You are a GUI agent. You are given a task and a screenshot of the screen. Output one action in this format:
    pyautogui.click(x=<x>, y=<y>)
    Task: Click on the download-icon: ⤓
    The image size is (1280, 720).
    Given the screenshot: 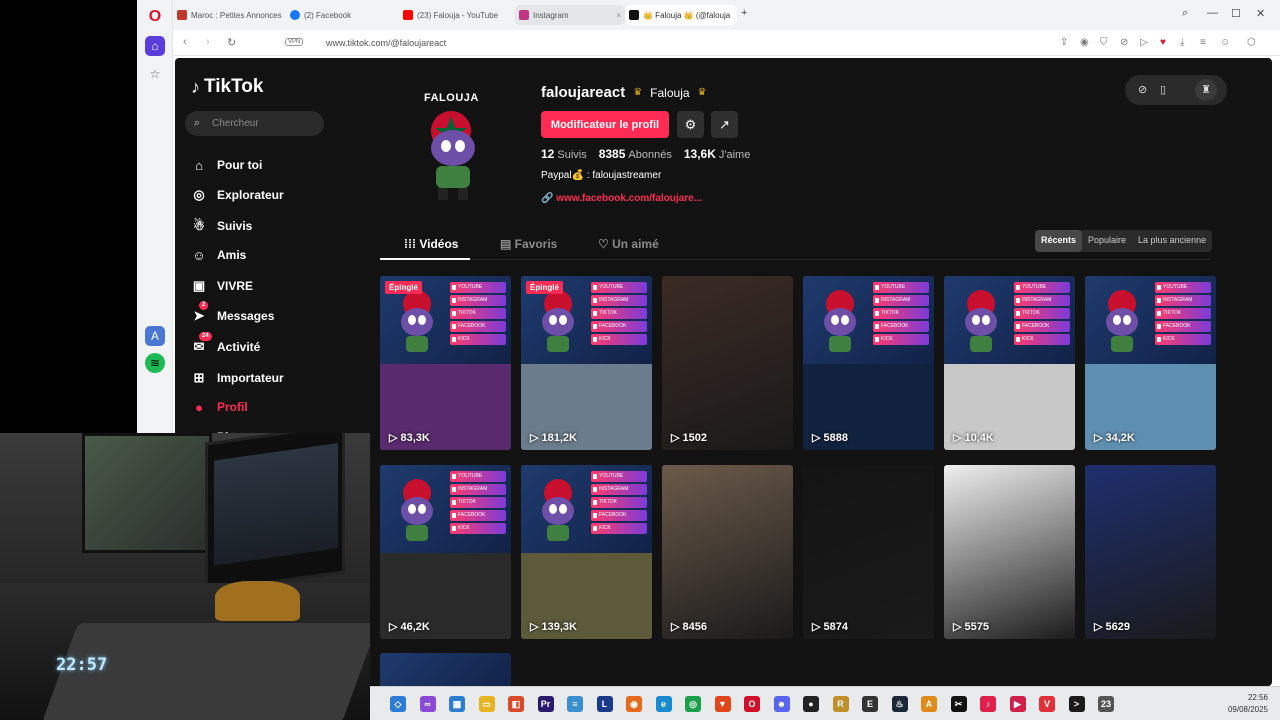 What is the action you would take?
    pyautogui.click(x=1182, y=42)
    